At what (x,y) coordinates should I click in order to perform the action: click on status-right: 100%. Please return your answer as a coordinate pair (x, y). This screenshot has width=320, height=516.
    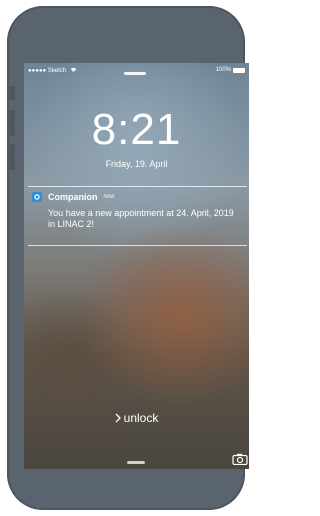
    Looking at the image, I should click on (230, 70).